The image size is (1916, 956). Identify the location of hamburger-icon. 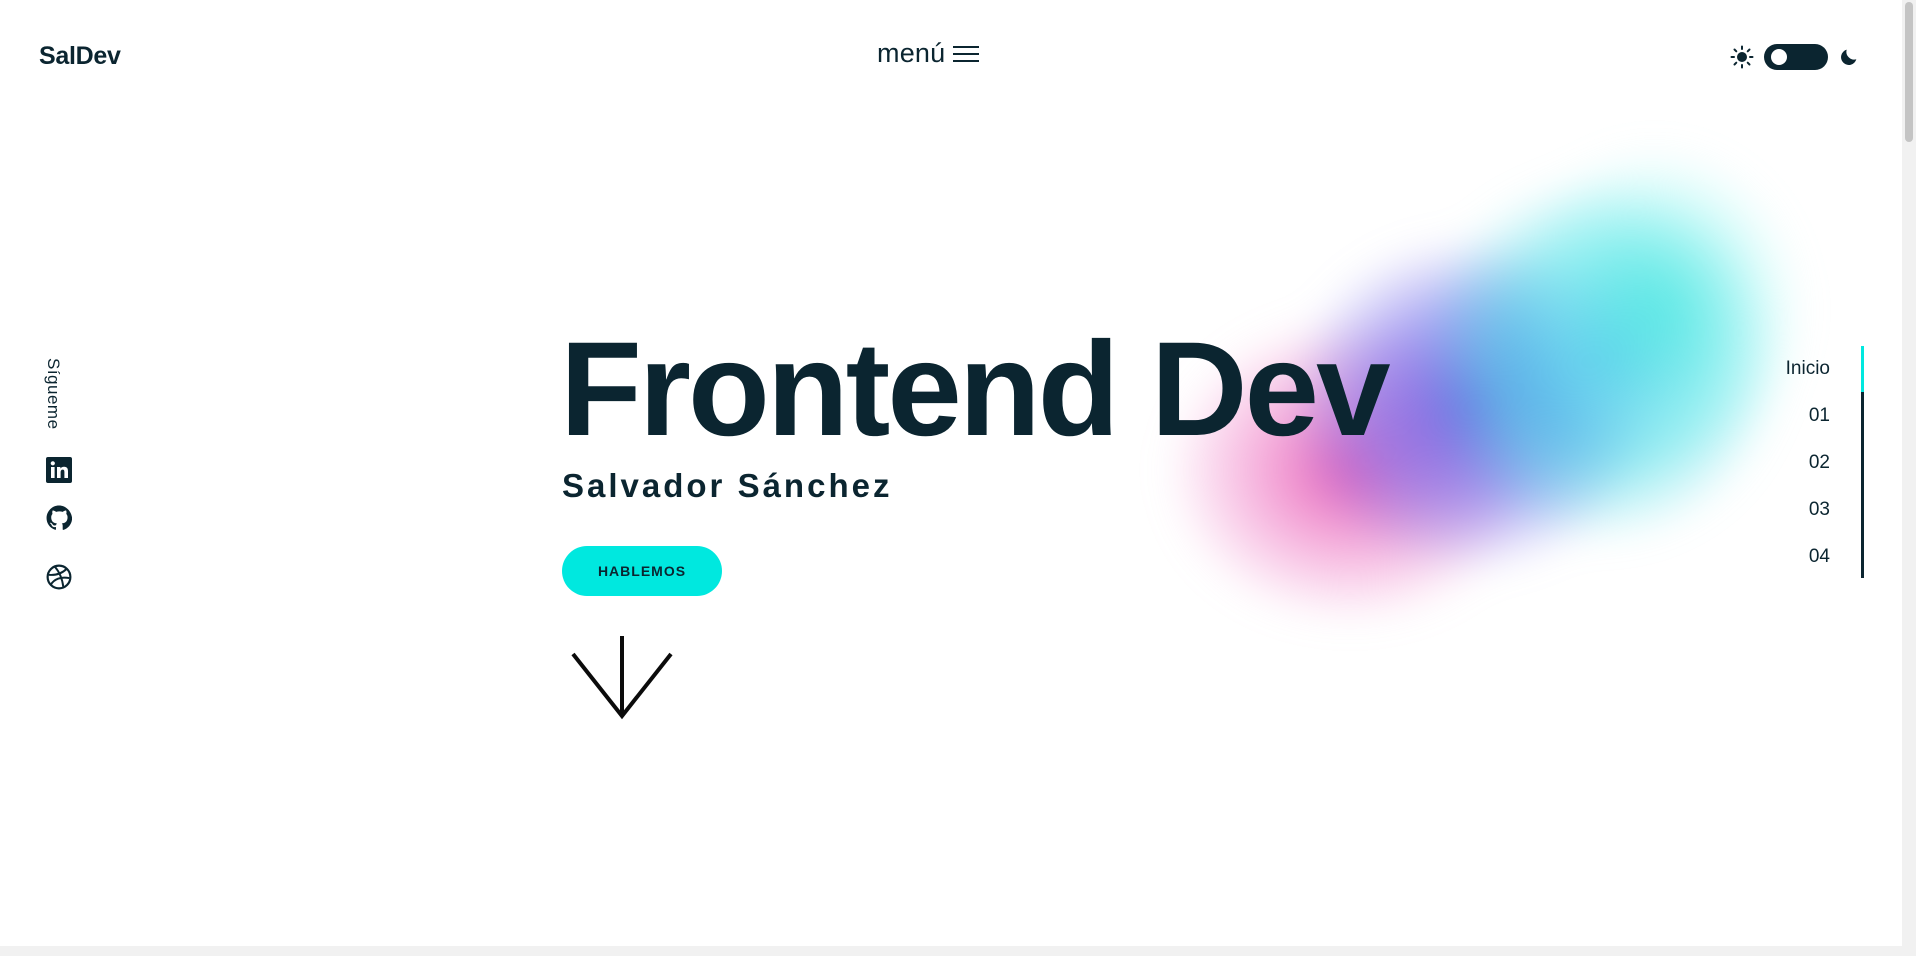
(966, 54).